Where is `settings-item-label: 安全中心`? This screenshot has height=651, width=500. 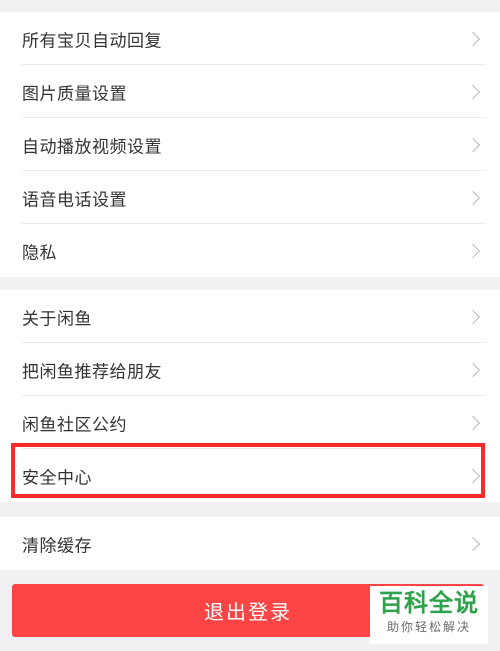
settings-item-label: 安全中心 is located at coordinates (57, 478).